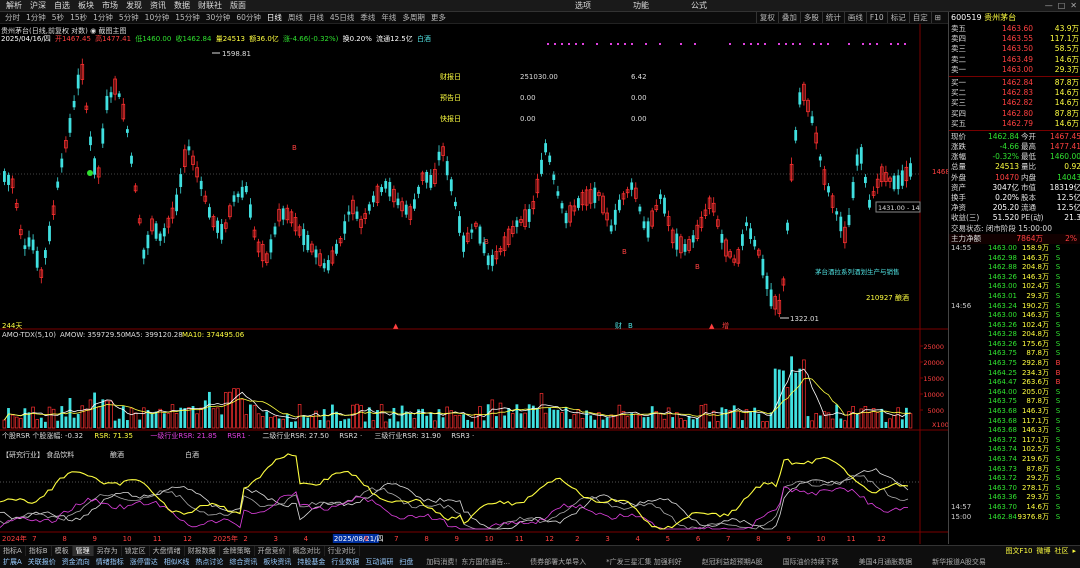 Image resolution: width=1080 pixels, height=568 pixels. I want to click on bottom-right-tool: 社区, so click(1061, 551).